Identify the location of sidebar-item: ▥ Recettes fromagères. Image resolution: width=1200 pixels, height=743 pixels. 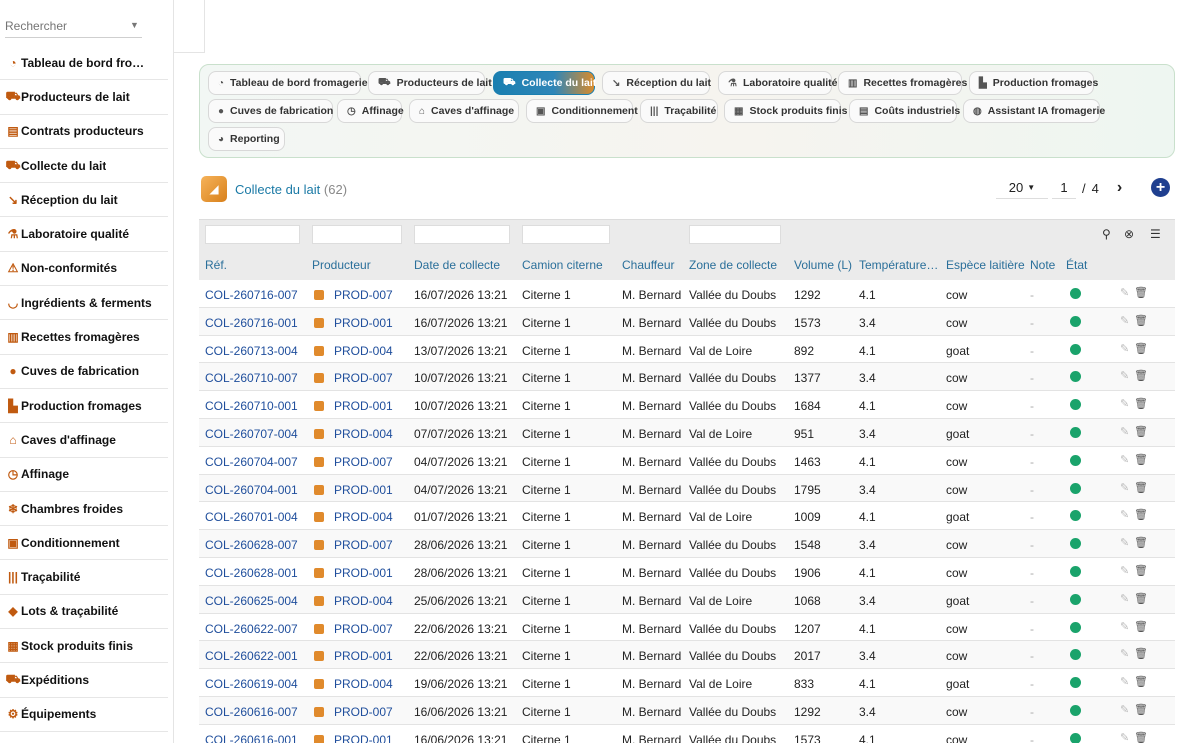
(84, 337).